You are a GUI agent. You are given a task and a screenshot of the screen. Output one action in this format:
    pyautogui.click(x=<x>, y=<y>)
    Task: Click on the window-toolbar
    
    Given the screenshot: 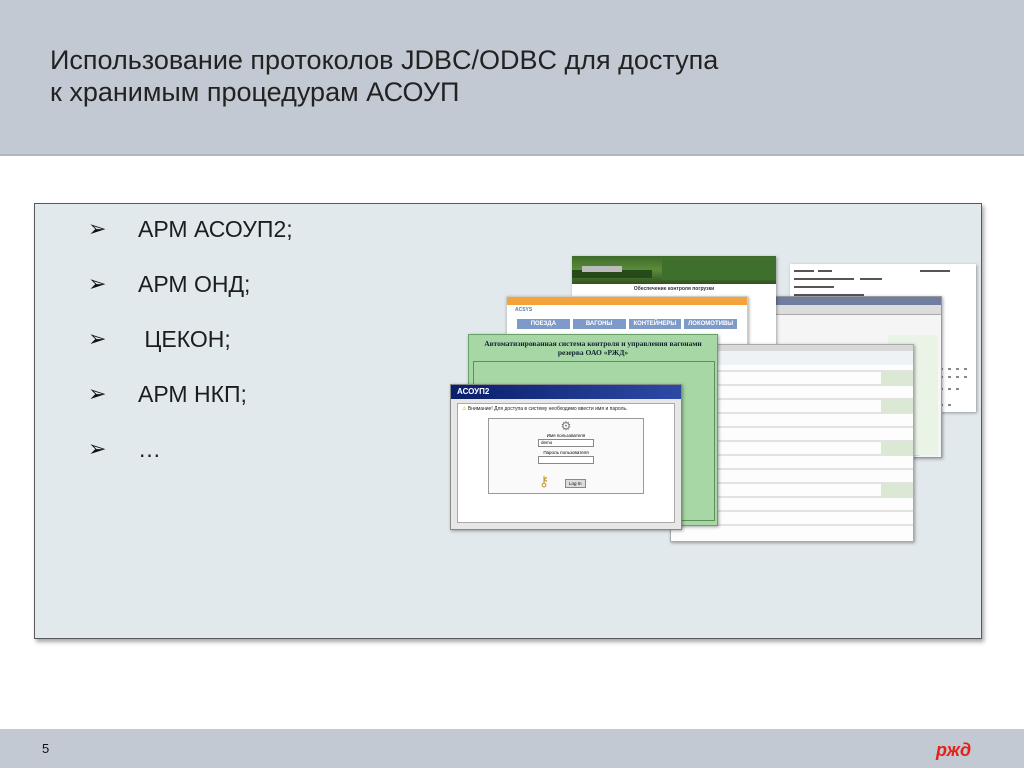 What is the action you would take?
    pyautogui.click(x=857, y=310)
    